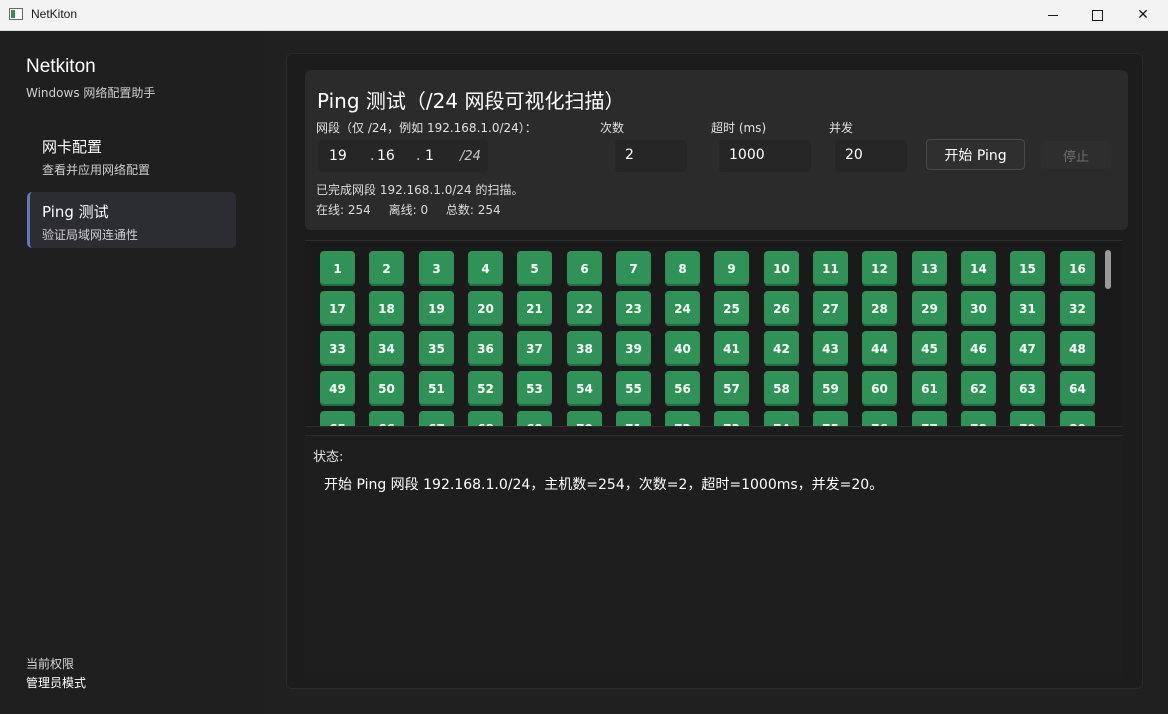 Image resolution: width=1168 pixels, height=714 pixels. What do you see at coordinates (337, 268) in the screenshot?
I see `host-cell-1: 1` at bounding box center [337, 268].